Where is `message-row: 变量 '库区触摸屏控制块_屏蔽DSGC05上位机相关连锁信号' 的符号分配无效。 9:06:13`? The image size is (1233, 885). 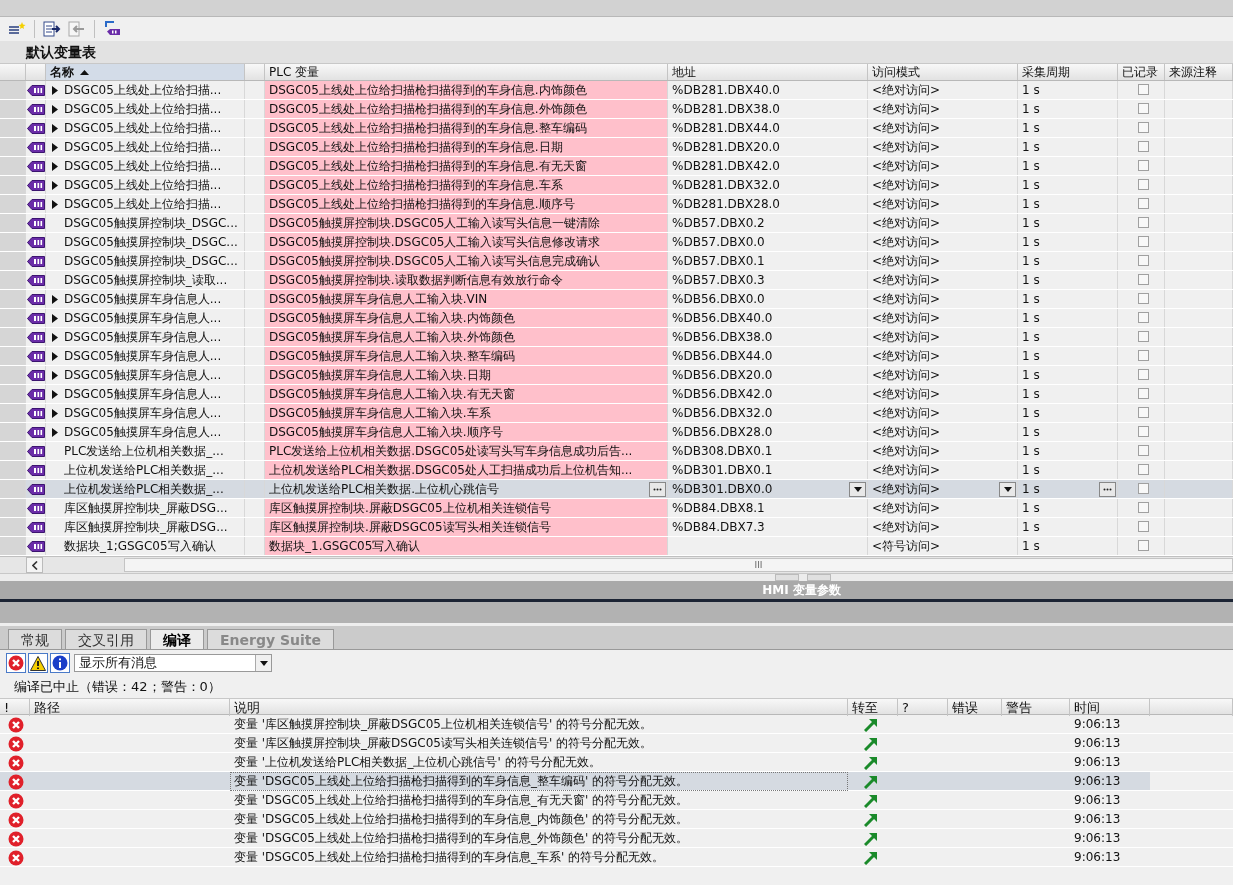 message-row: 变量 '库区触摸屏控制块_屏蔽DSGC05上位机相关连锁信号' 的符号分配无效。 9:06:13 is located at coordinates (616, 724).